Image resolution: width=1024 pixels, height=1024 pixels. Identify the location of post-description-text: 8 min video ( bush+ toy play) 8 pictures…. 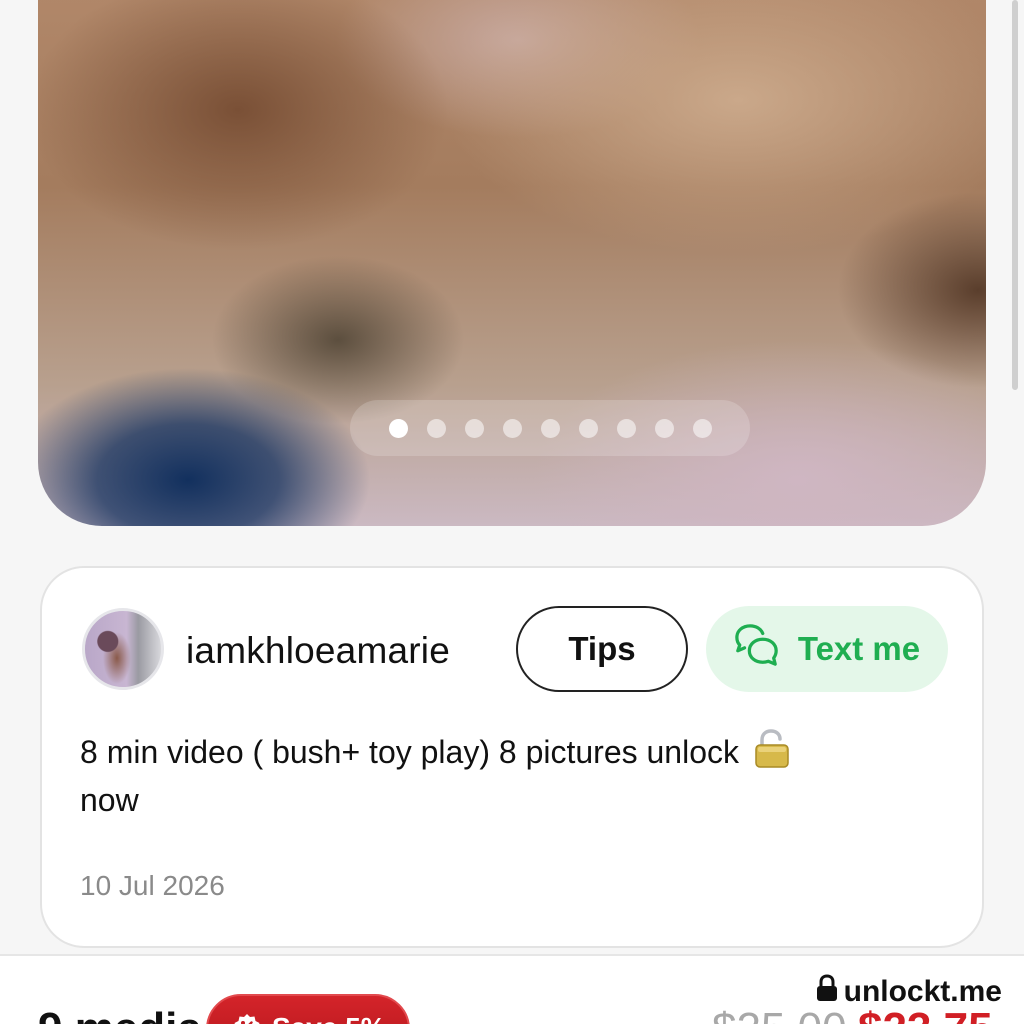
(409, 752).